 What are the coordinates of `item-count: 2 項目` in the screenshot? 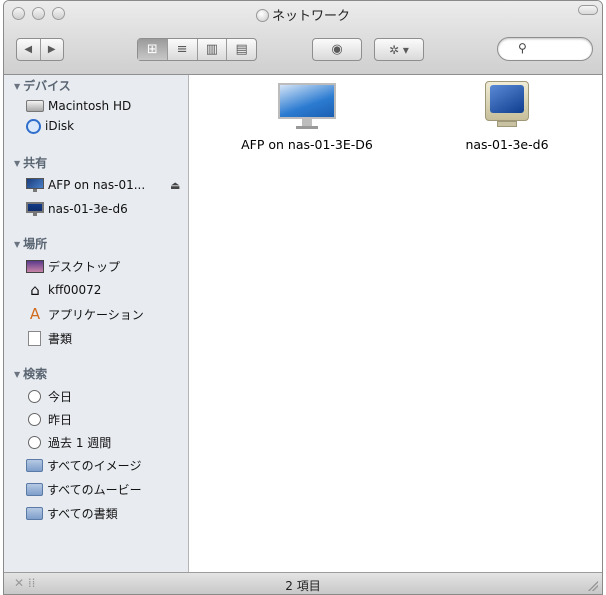 It's located at (303, 586).